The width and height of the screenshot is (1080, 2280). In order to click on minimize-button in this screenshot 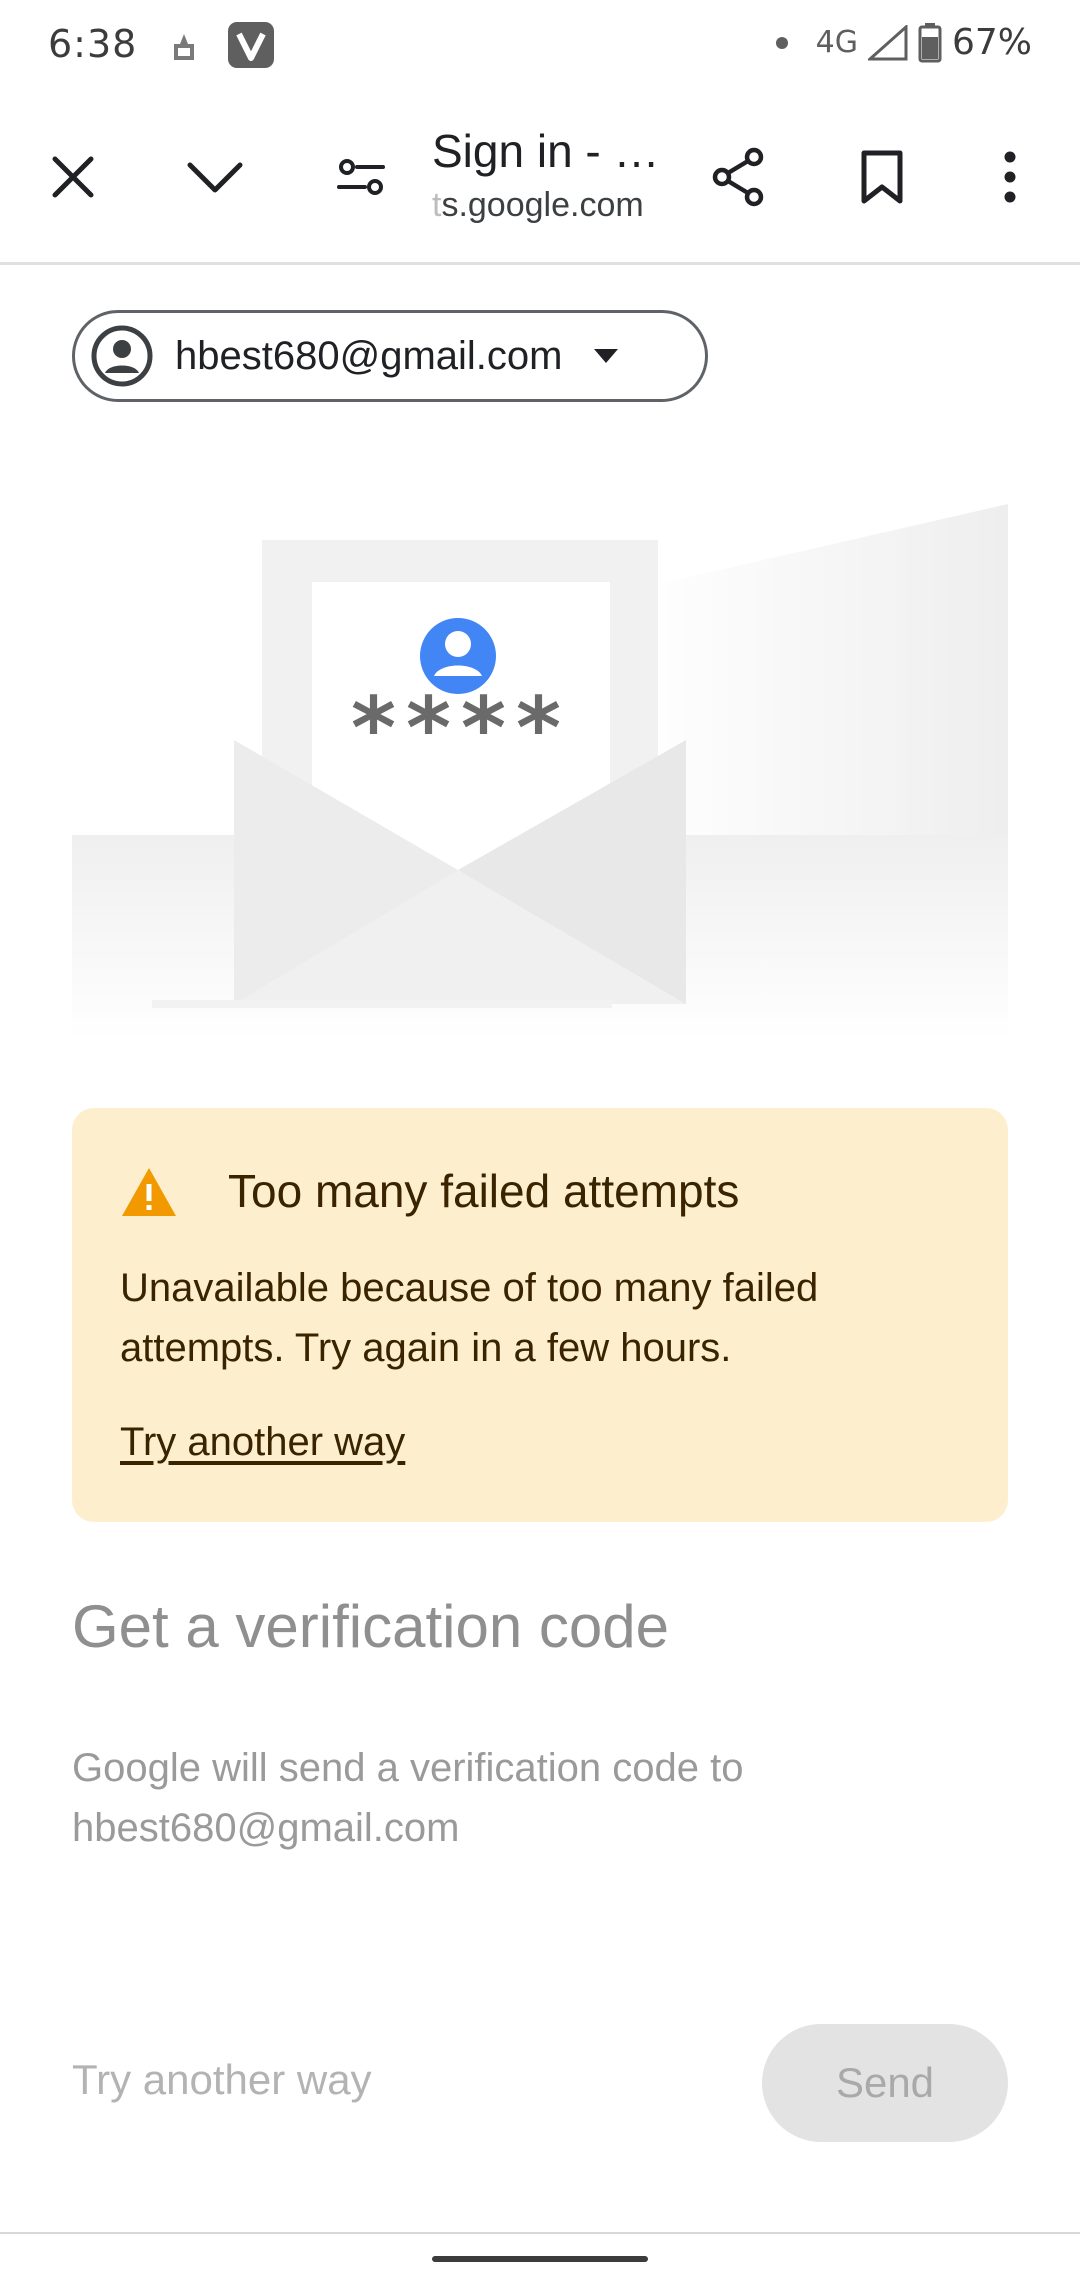, I will do `click(215, 177)`.